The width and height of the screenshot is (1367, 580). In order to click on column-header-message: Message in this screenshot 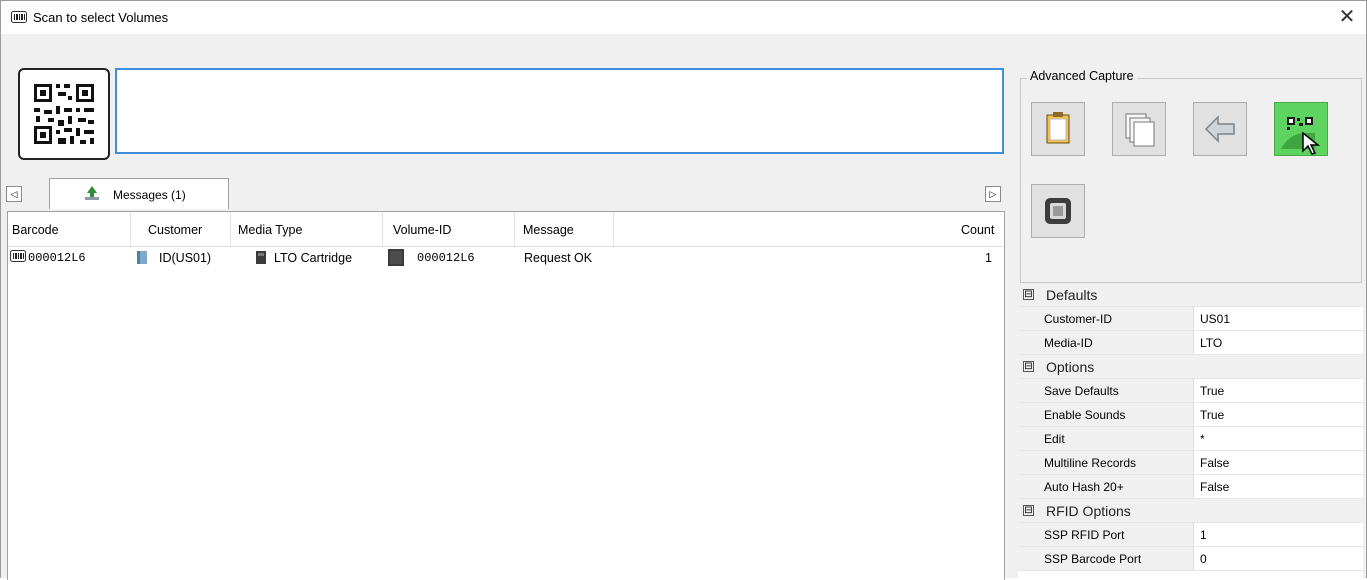, I will do `click(548, 230)`.